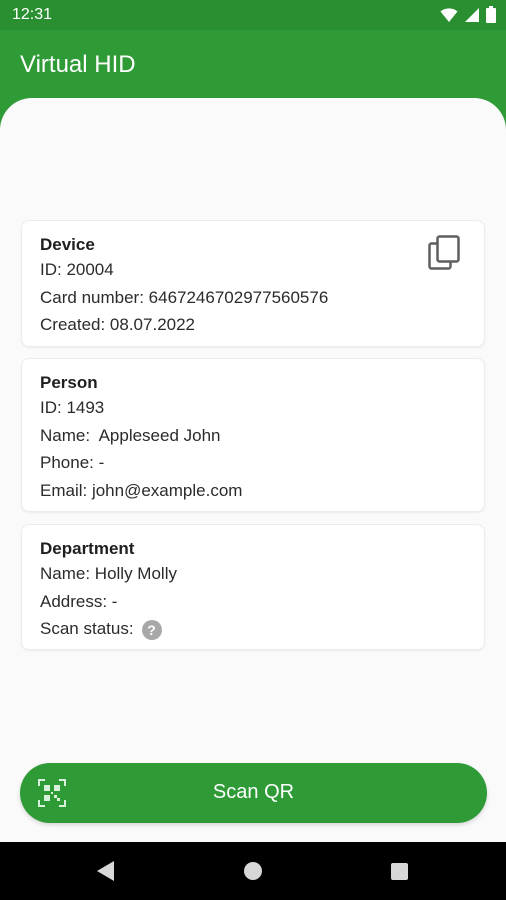 The height and width of the screenshot is (900, 506). What do you see at coordinates (491, 14) in the screenshot?
I see `battery-icon` at bounding box center [491, 14].